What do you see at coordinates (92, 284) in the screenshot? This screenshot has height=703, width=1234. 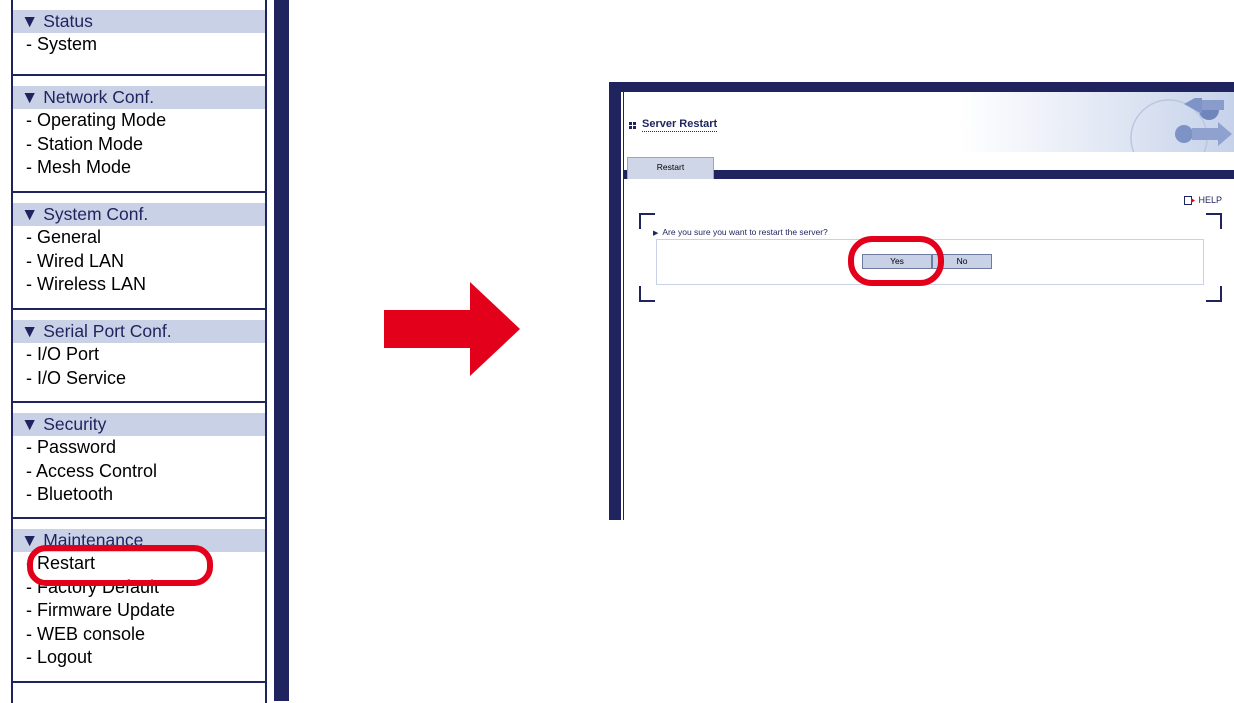 I see `menu-item-label: Wireless LAN` at bounding box center [92, 284].